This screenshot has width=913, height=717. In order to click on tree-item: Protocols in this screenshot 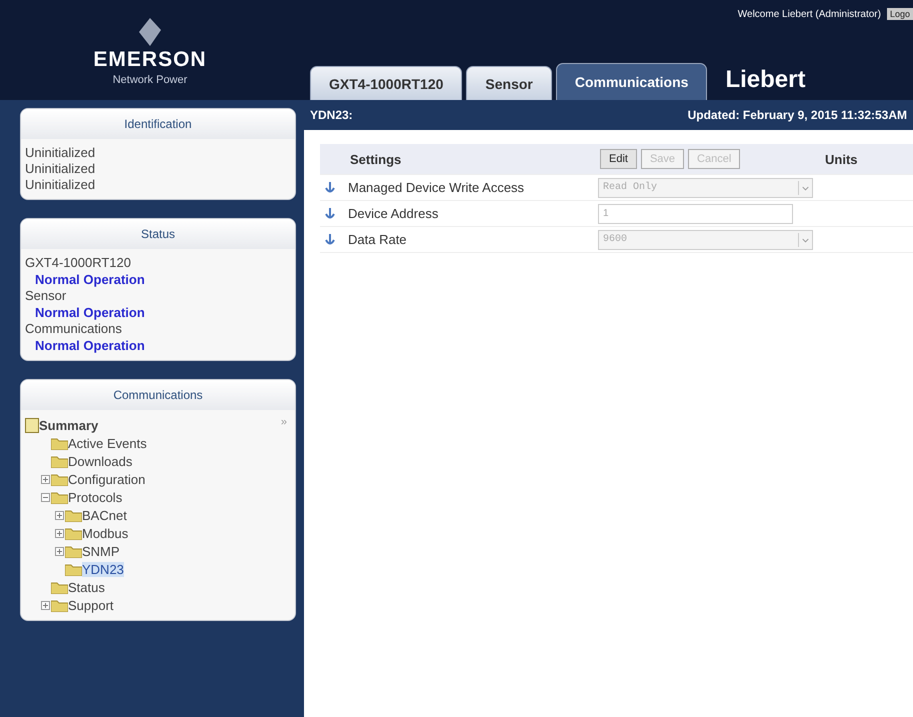, I will do `click(95, 497)`.